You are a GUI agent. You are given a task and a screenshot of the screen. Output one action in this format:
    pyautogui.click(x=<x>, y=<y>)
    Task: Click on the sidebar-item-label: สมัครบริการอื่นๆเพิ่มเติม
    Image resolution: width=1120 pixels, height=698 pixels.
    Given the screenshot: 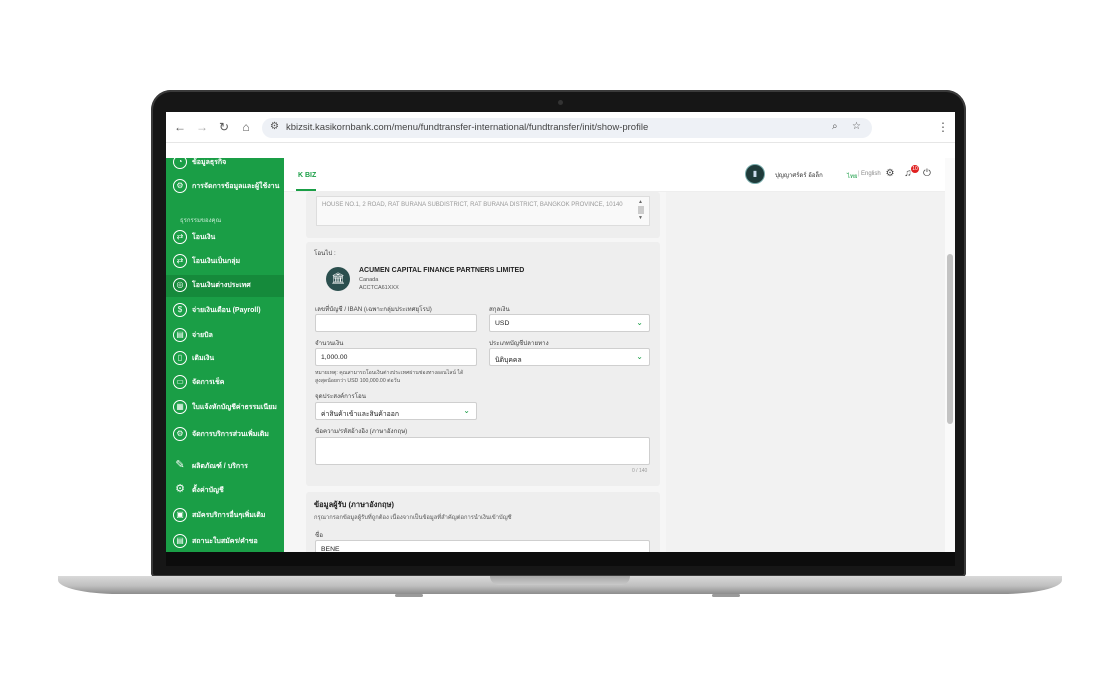 What is the action you would take?
    pyautogui.click(x=229, y=515)
    